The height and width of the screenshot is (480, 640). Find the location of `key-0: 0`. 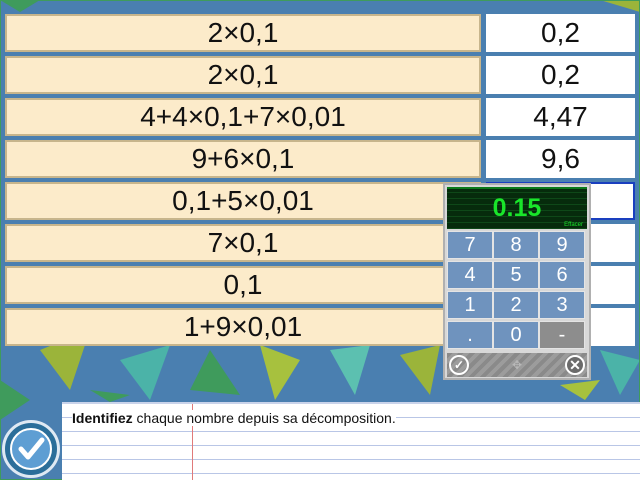

key-0: 0 is located at coordinates (516, 335).